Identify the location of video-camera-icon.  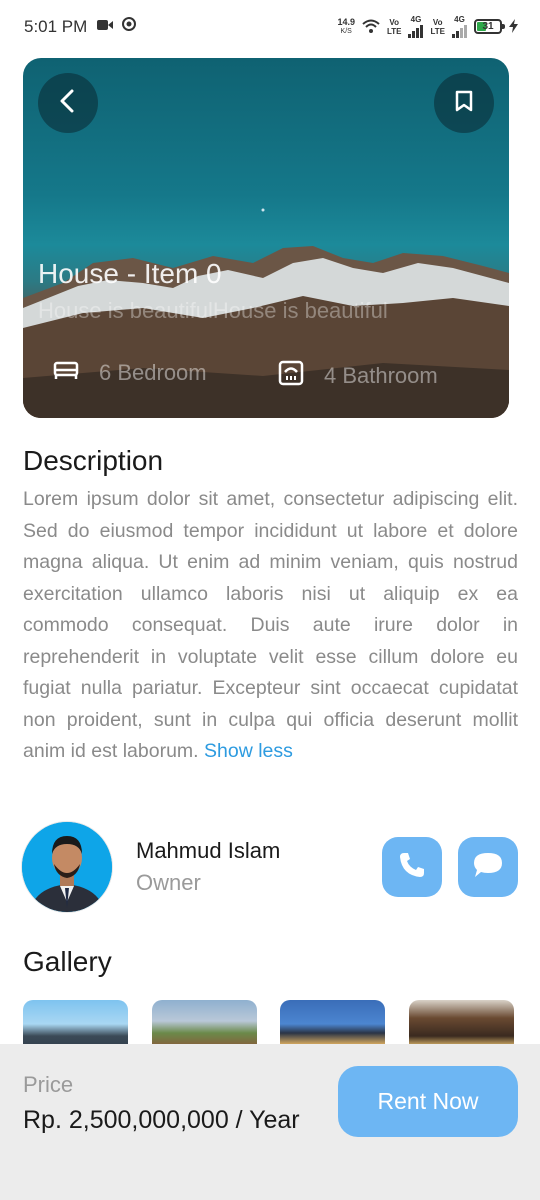
(105, 27).